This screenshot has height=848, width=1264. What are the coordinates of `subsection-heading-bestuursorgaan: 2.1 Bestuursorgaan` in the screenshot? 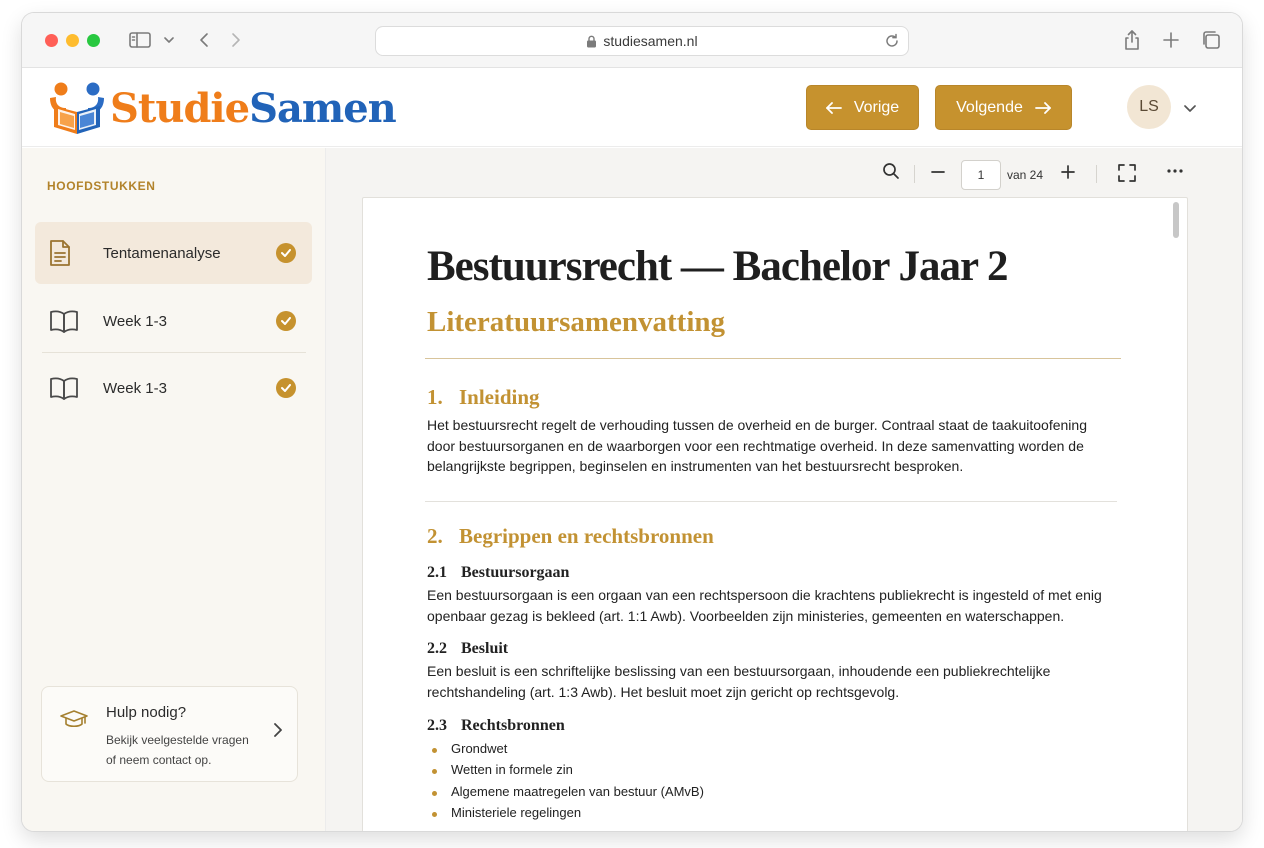 It's located at (498, 572).